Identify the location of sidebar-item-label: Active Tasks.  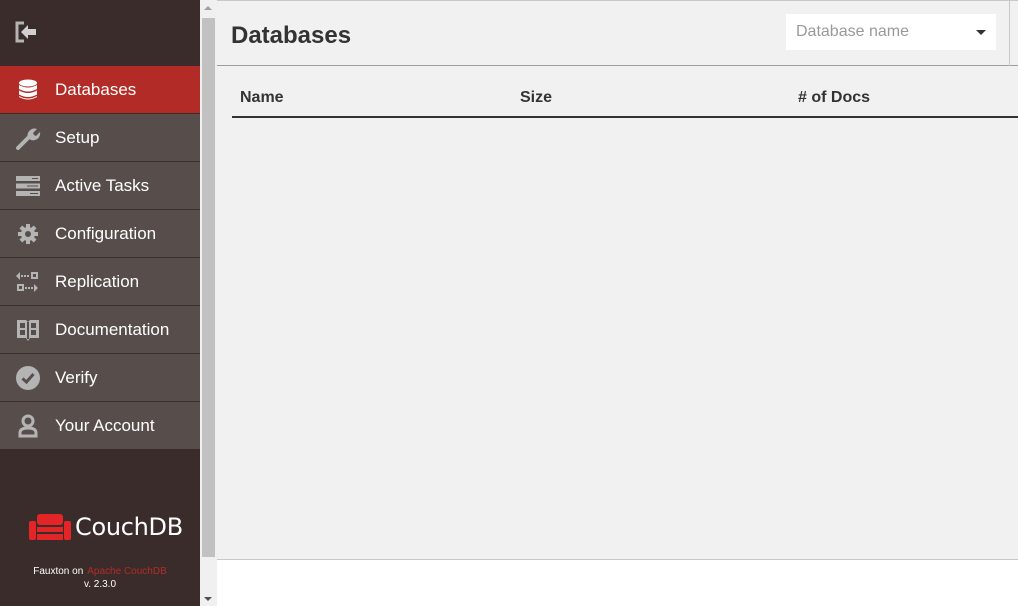
(102, 185).